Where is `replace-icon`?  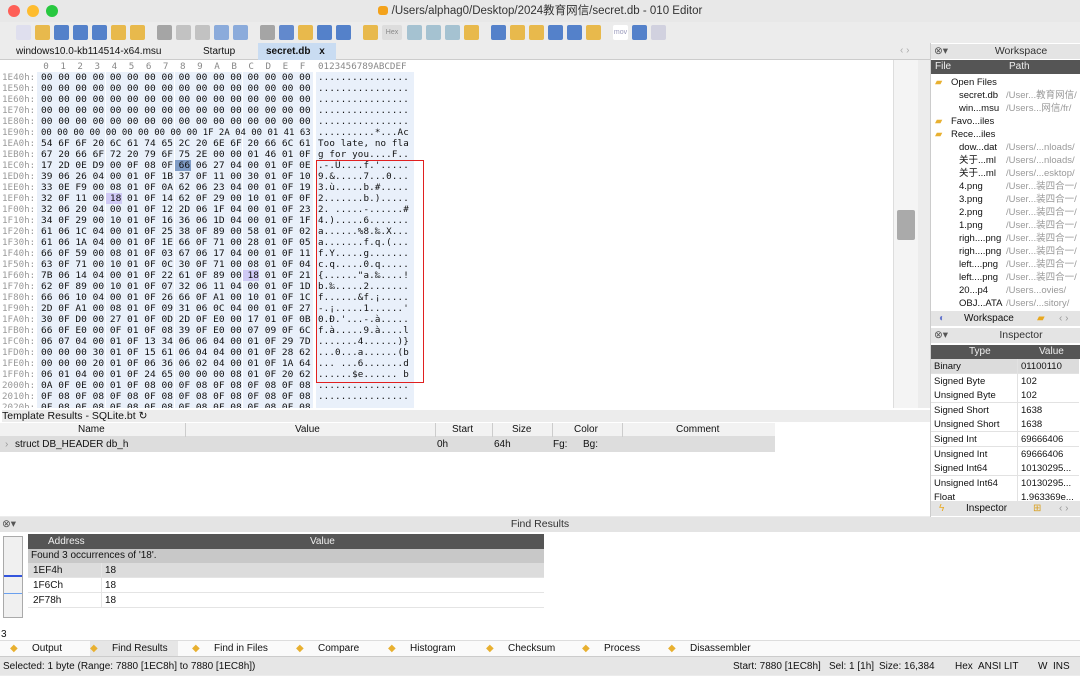
replace-icon is located at coordinates (286, 32).